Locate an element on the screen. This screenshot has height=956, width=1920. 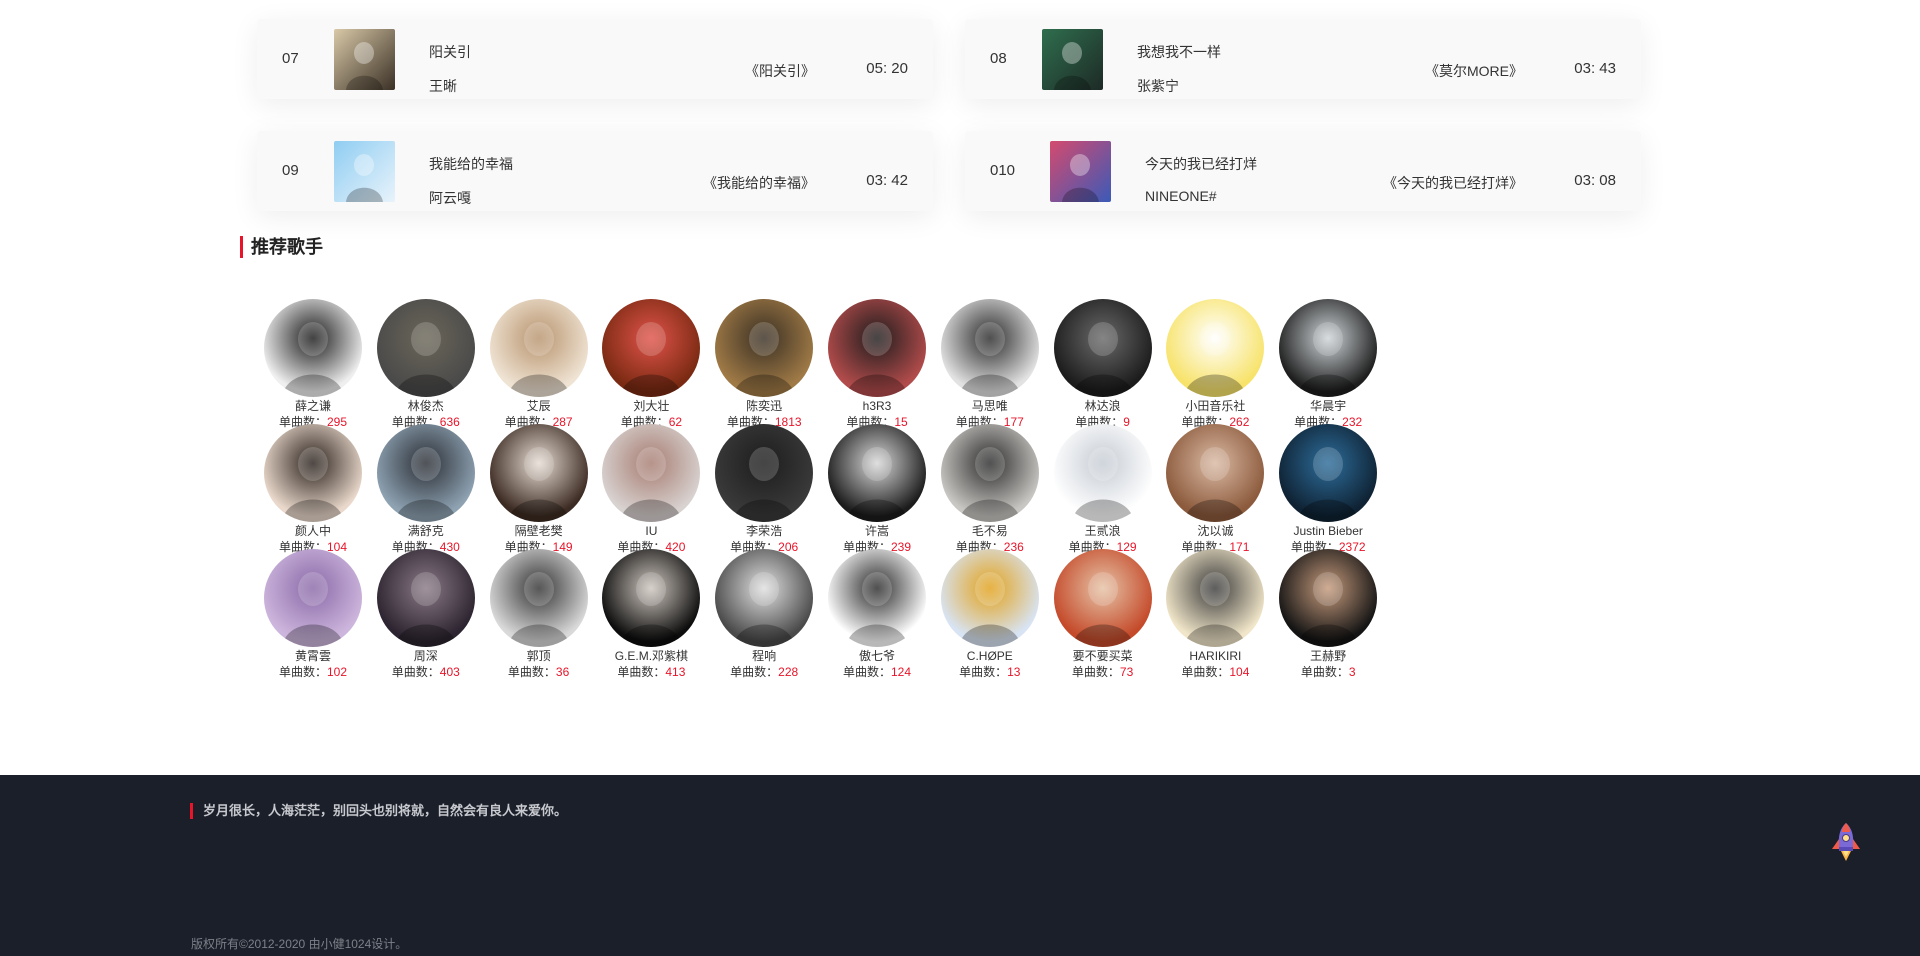
singer-name: 林俊杰 is located at coordinates (426, 406).